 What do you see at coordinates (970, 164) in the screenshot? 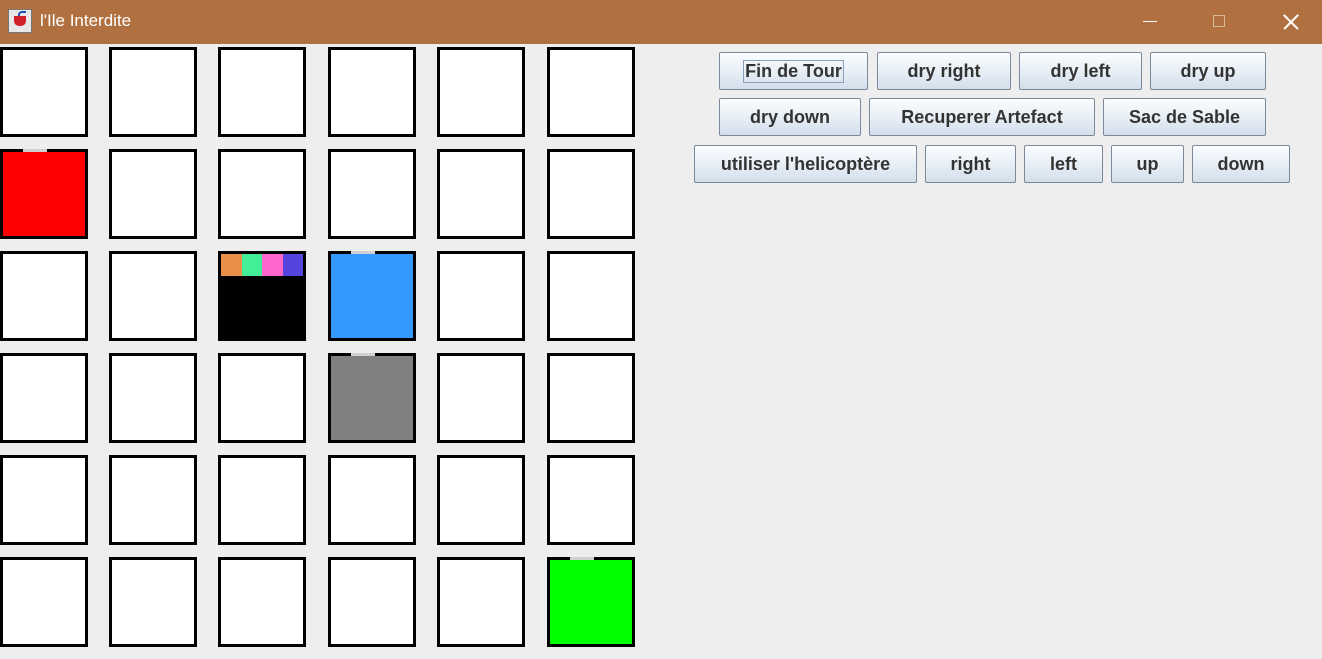
I see `right-button: right` at bounding box center [970, 164].